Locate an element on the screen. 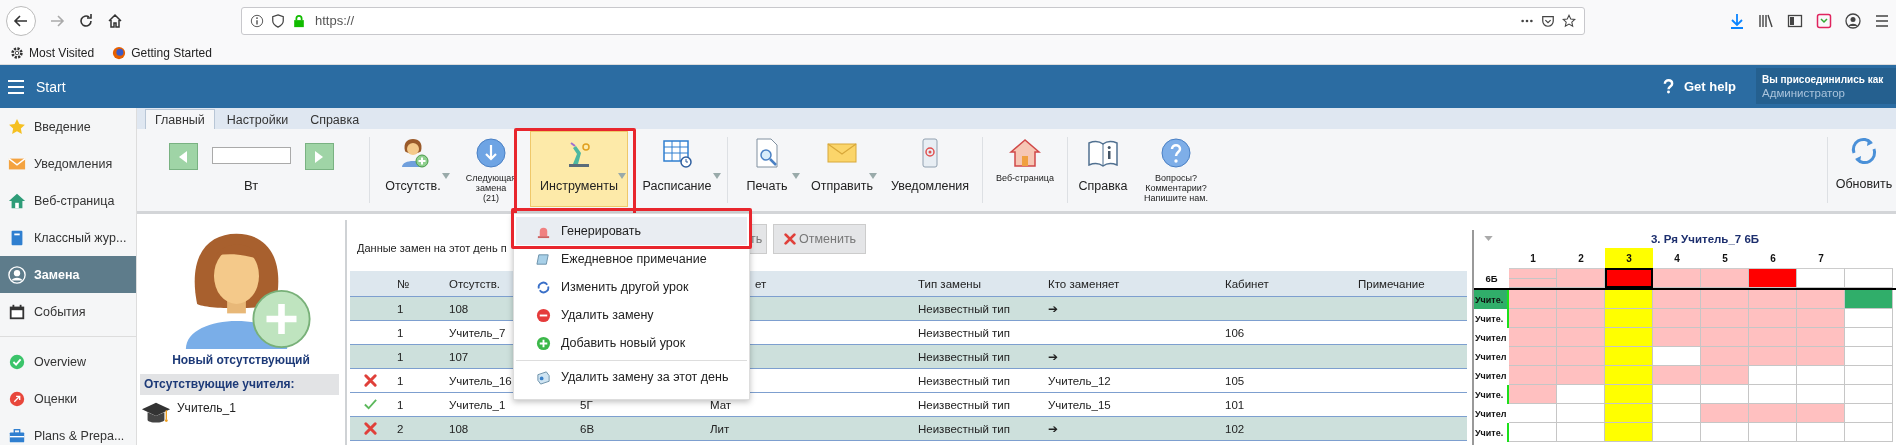  list-header: Отсутствующие учителя: is located at coordinates (239, 384).